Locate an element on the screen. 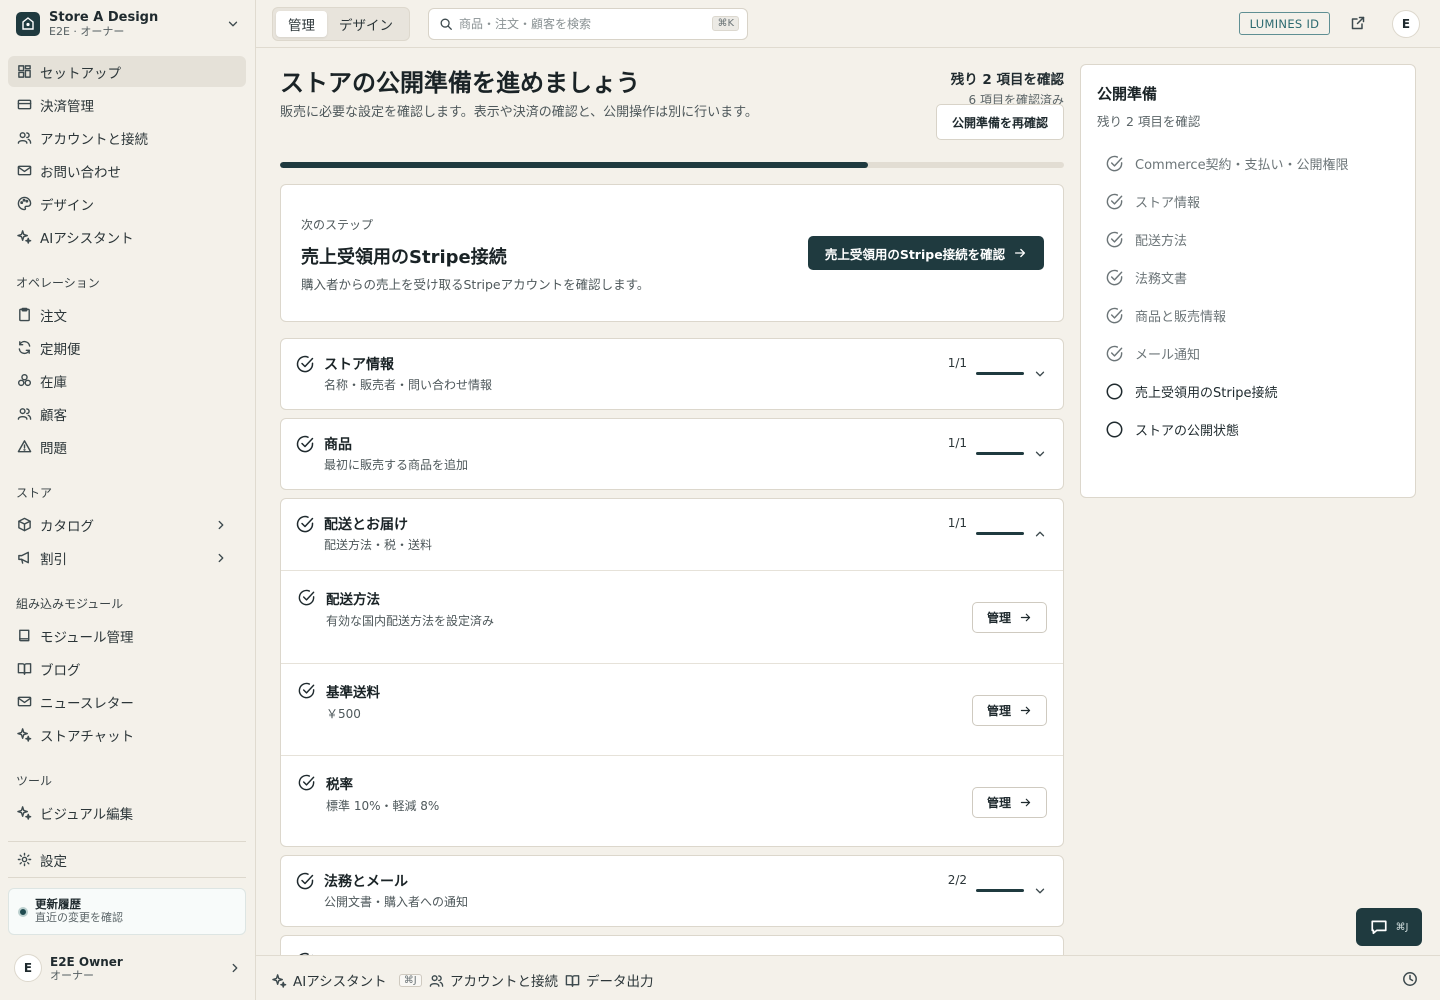 This screenshot has width=1440, height=1000. checklist-item: 配送方法 is located at coordinates (1250, 239).